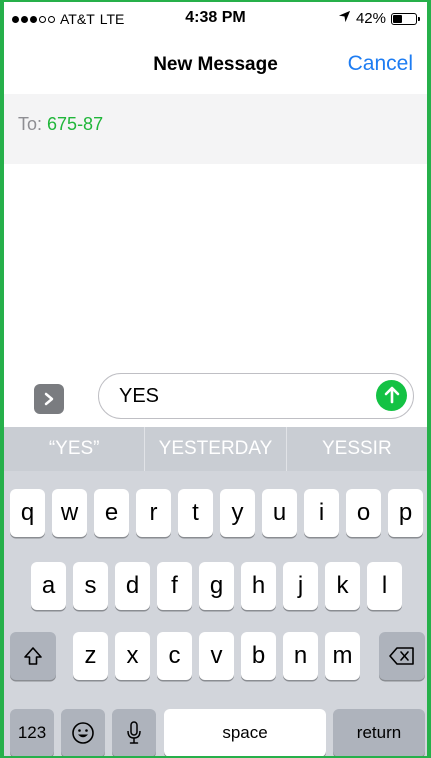  Describe the element at coordinates (258, 656) in the screenshot. I see `key: b` at that location.